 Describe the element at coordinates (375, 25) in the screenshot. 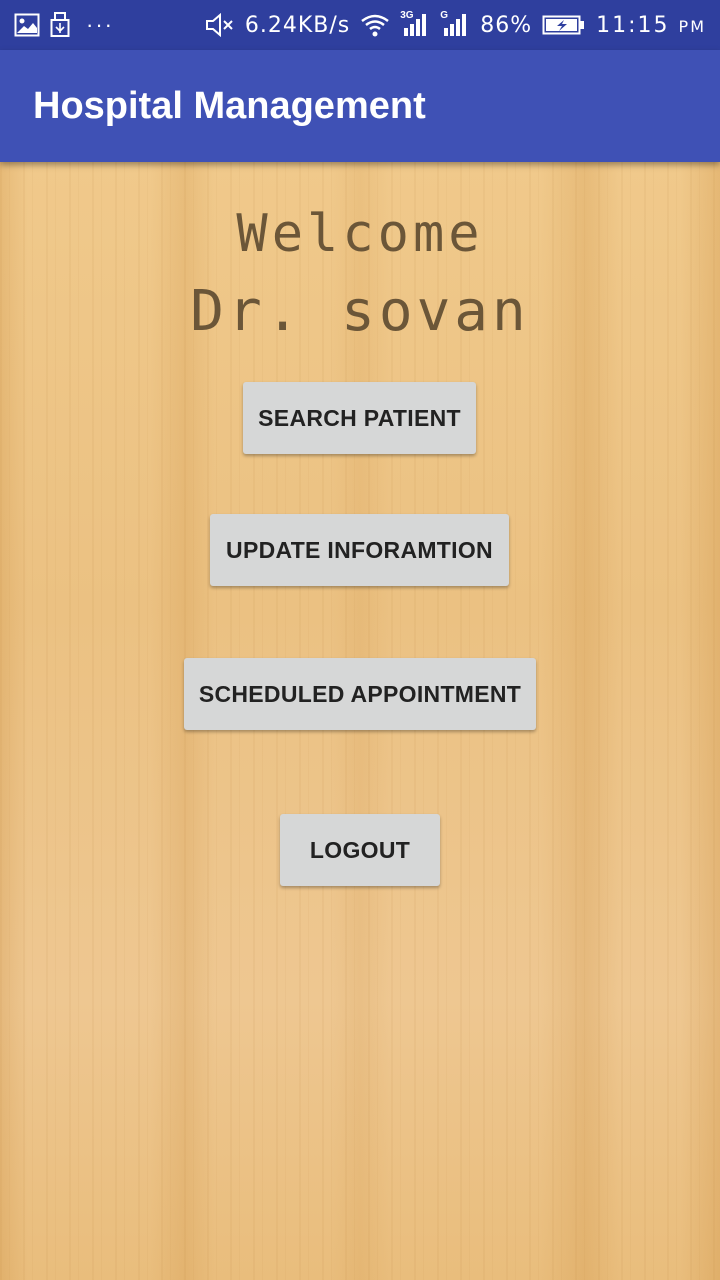

I see `wifi-icon` at that location.